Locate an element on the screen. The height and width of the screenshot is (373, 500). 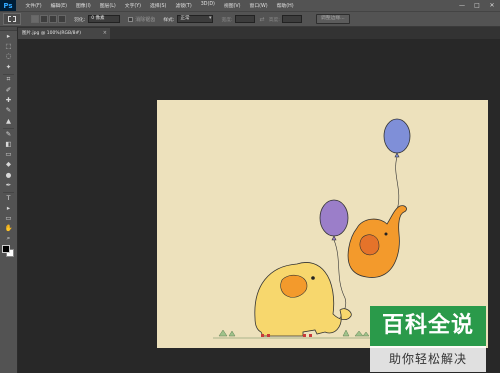
subtract-selection-icon is located at coordinates (53, 19).